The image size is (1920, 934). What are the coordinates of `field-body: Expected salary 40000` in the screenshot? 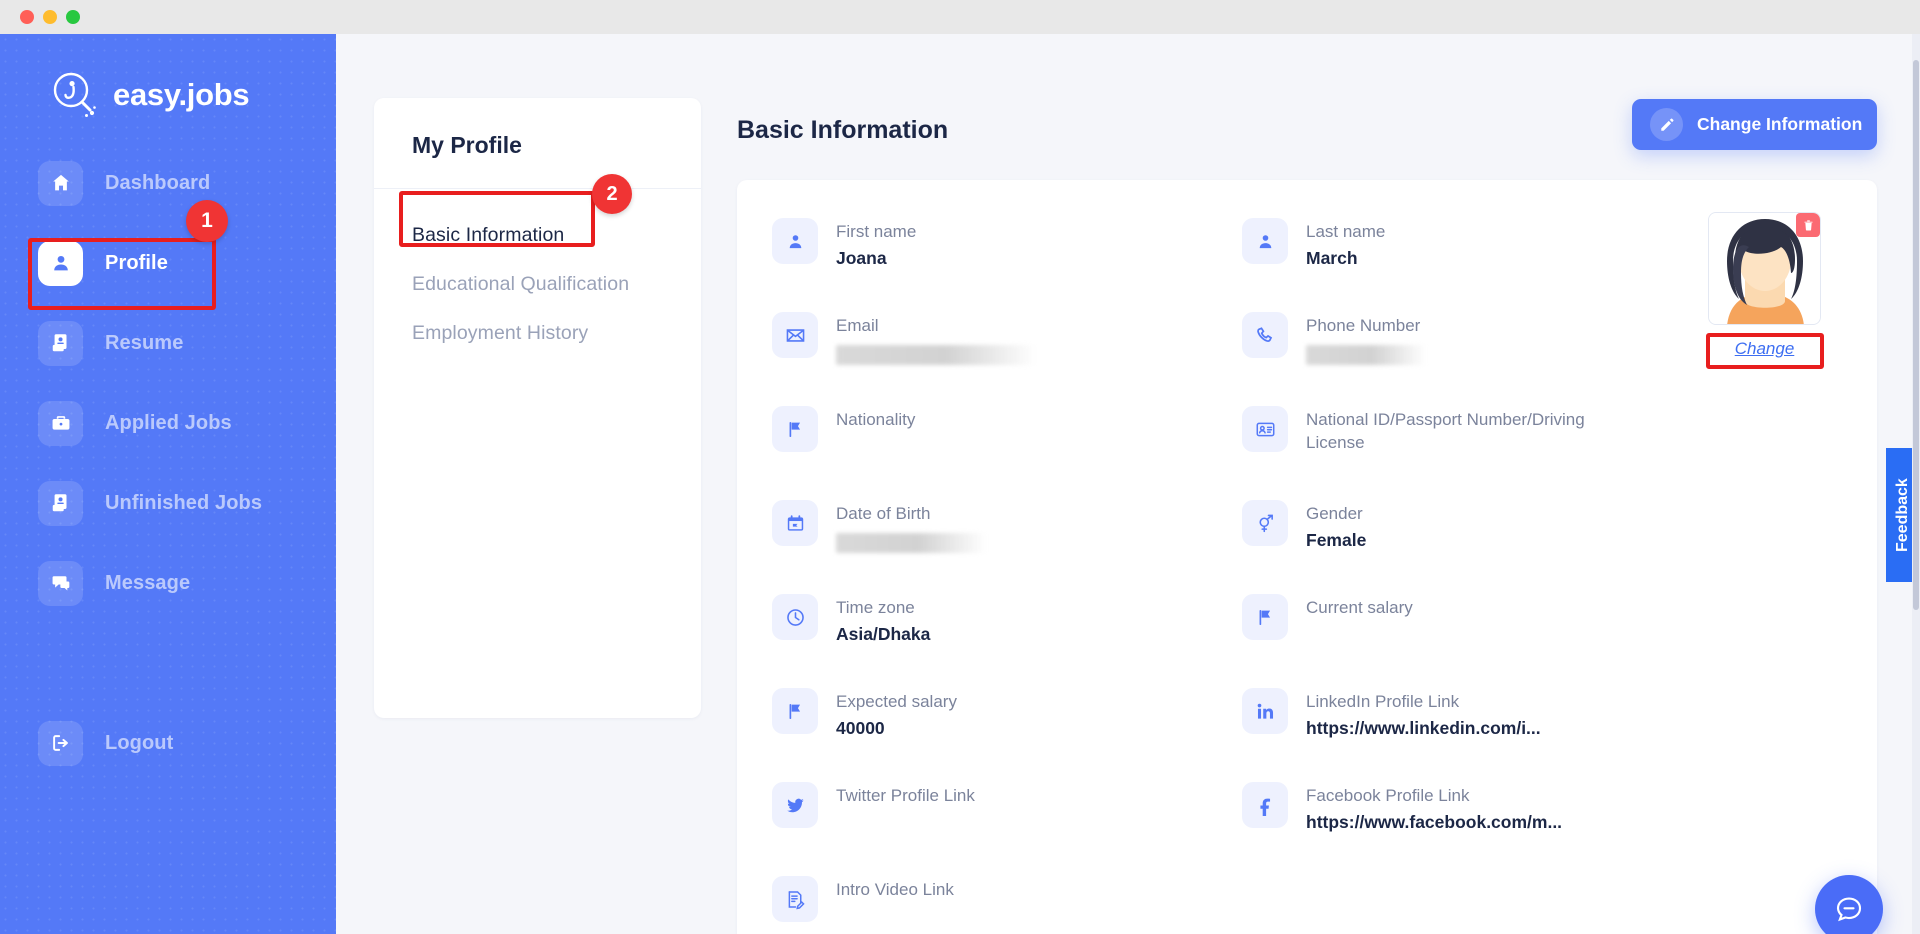 It's located at (896, 713).